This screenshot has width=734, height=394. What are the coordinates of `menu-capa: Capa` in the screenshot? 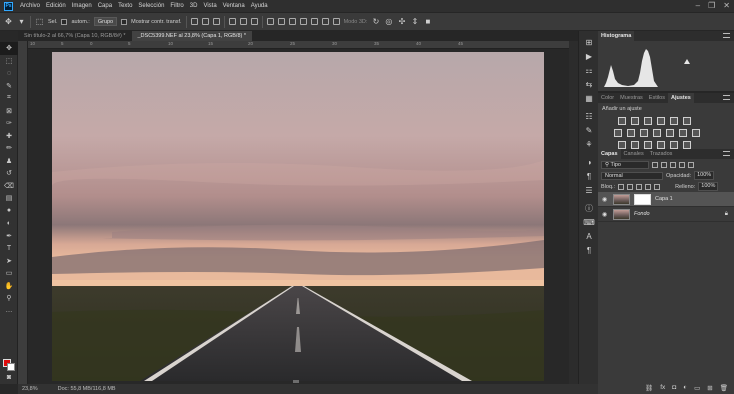 It's located at (105, 6).